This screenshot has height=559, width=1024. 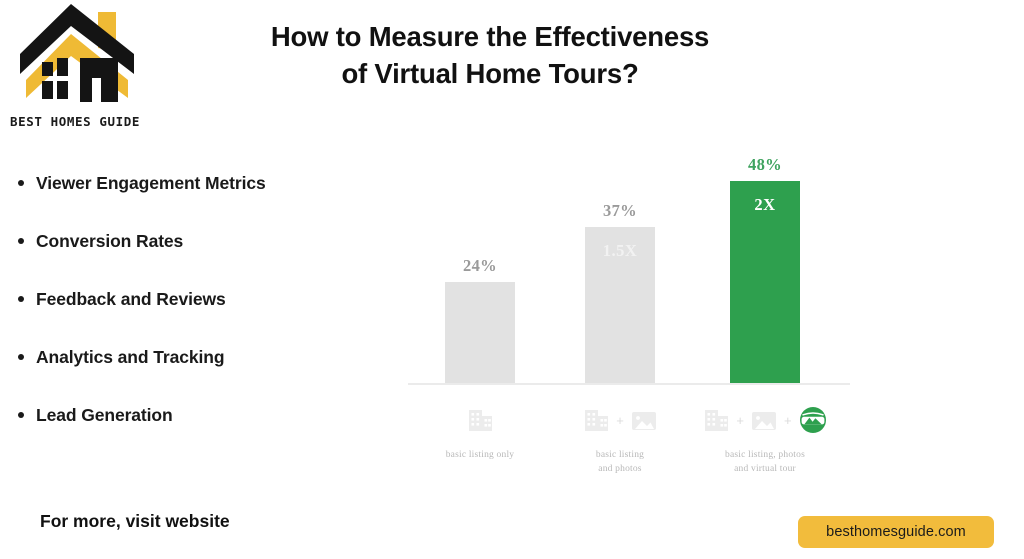 What do you see at coordinates (104, 415) in the screenshot?
I see `list-item-label: Lead Generation` at bounding box center [104, 415].